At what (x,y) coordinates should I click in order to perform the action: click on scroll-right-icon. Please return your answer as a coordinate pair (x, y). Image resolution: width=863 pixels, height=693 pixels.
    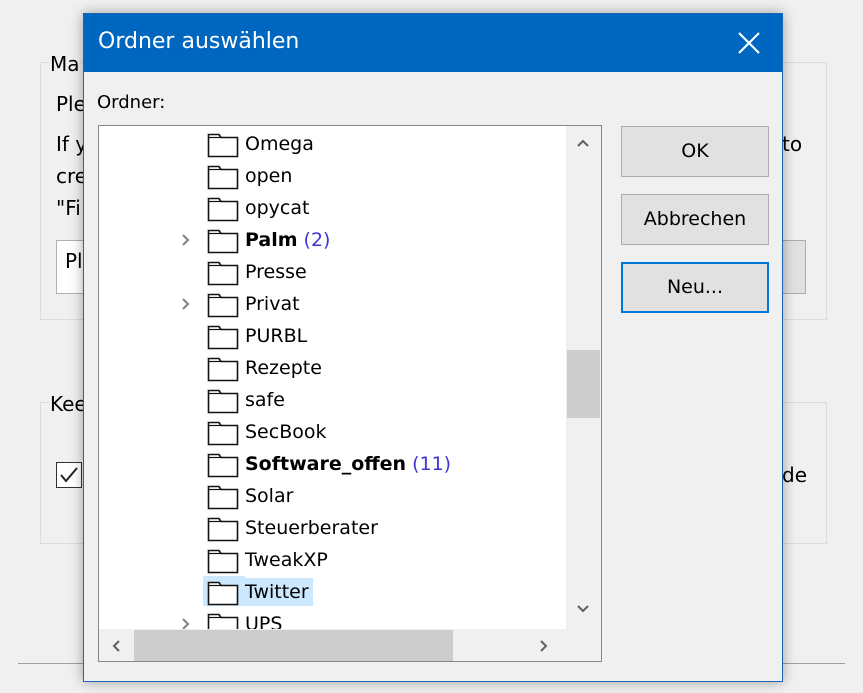
    Looking at the image, I should click on (544, 646).